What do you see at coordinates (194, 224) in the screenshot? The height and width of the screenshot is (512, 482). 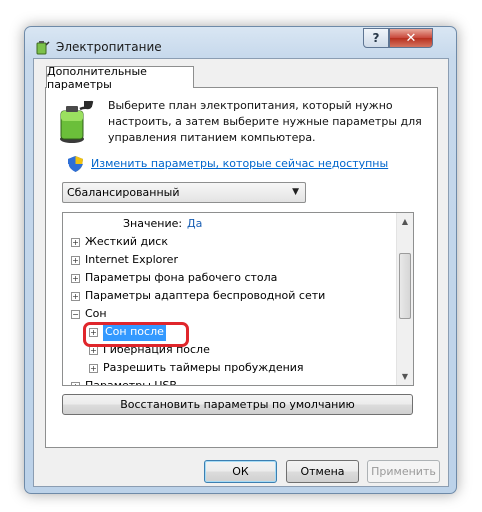 I see `value-link: Да` at bounding box center [194, 224].